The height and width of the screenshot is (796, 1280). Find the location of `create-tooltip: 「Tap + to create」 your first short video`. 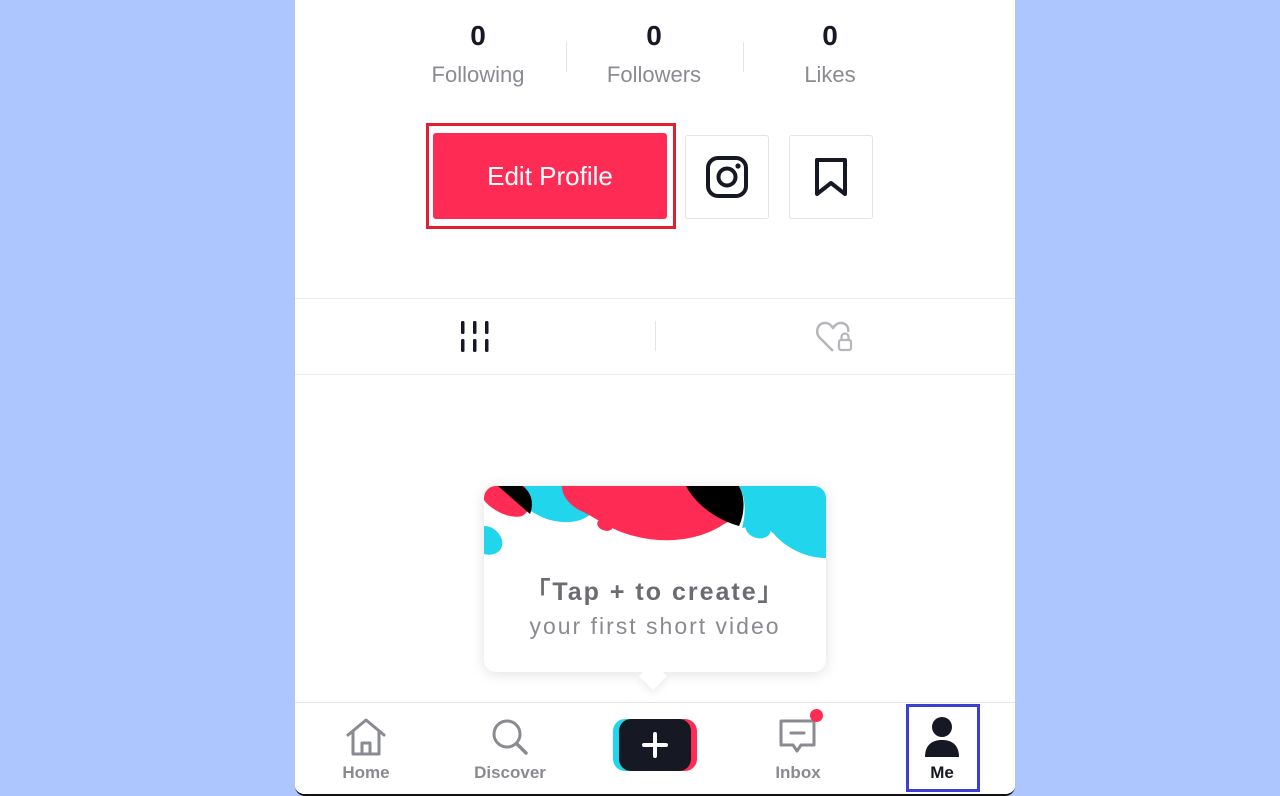

create-tooltip: 「Tap + to create」 your first short video is located at coordinates (655, 588).